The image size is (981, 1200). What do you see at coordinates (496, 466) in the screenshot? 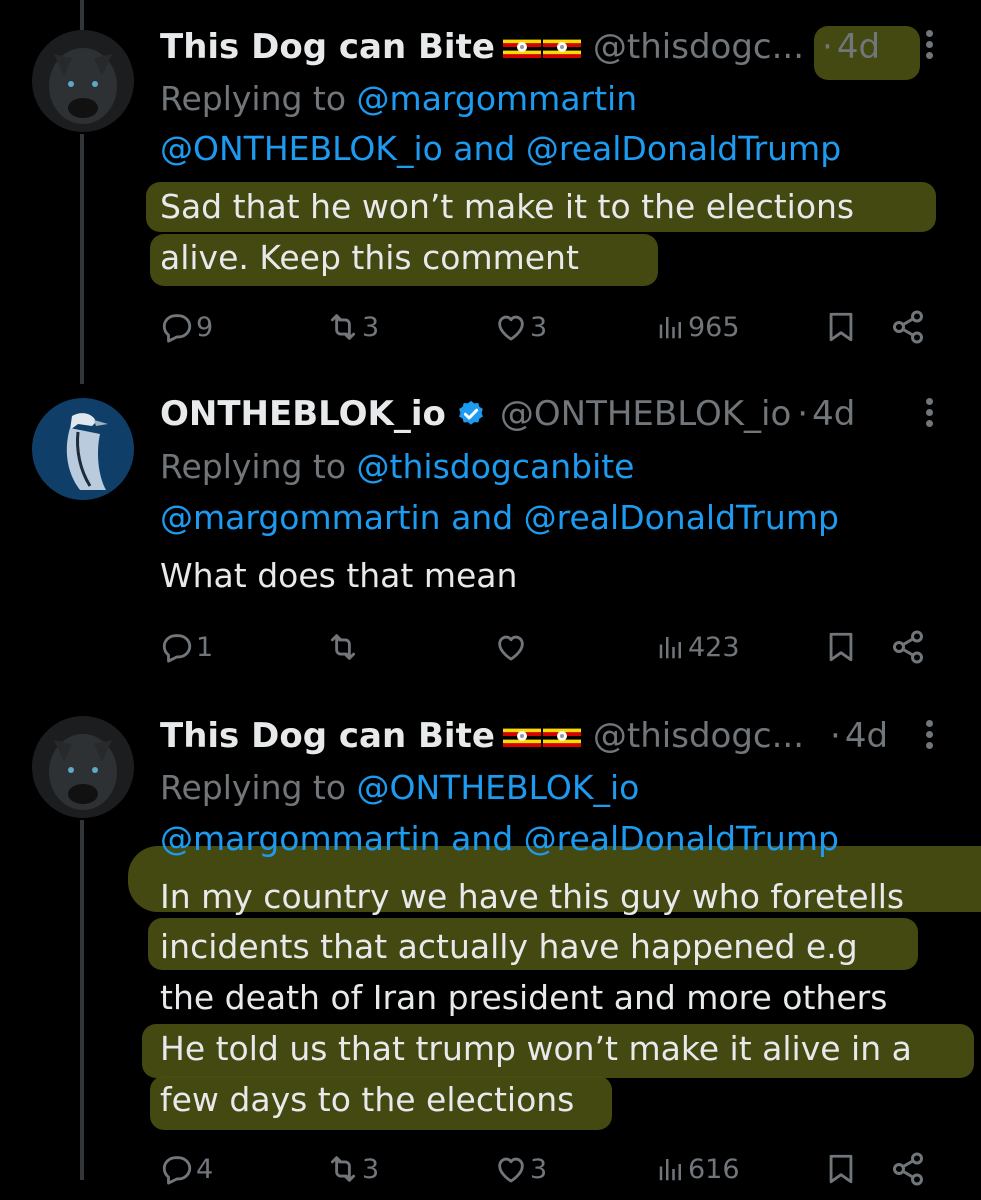
I see `mention-link: @thisdogcanbite` at bounding box center [496, 466].